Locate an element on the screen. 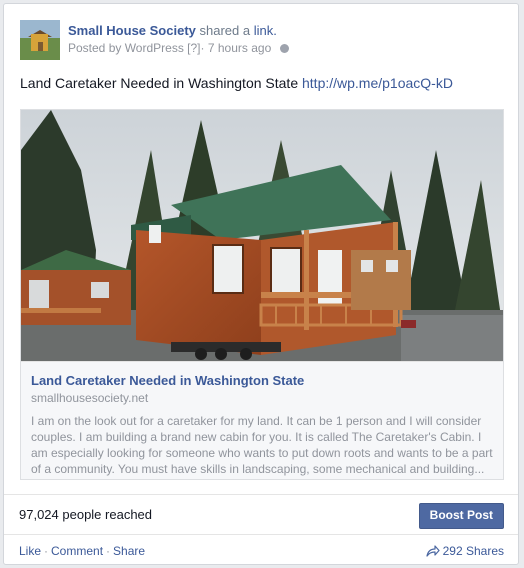 The image size is (524, 568). timestamp: 7 hours ago is located at coordinates (239, 48).